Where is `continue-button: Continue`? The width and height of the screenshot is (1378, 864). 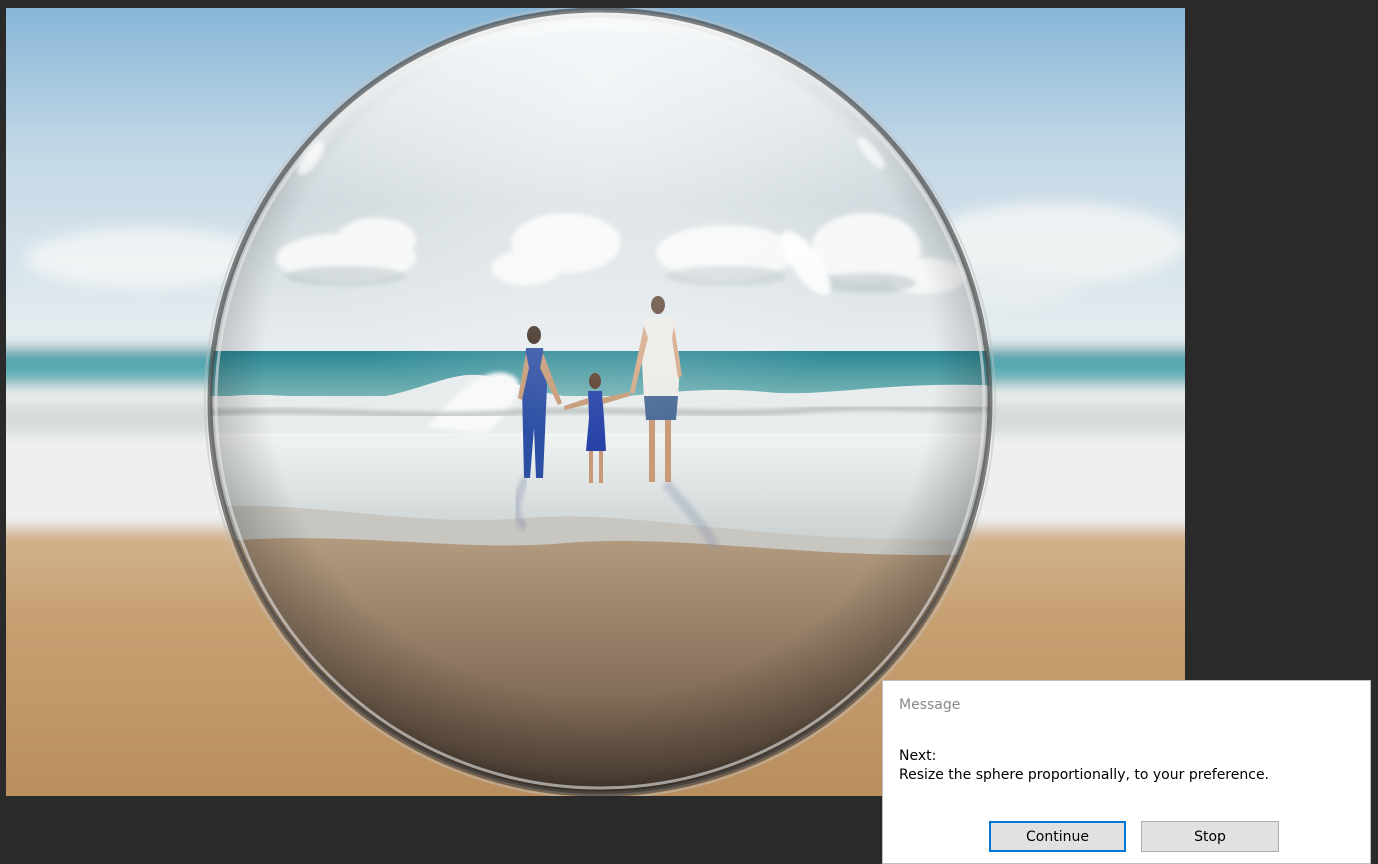 continue-button: Continue is located at coordinates (1057, 836).